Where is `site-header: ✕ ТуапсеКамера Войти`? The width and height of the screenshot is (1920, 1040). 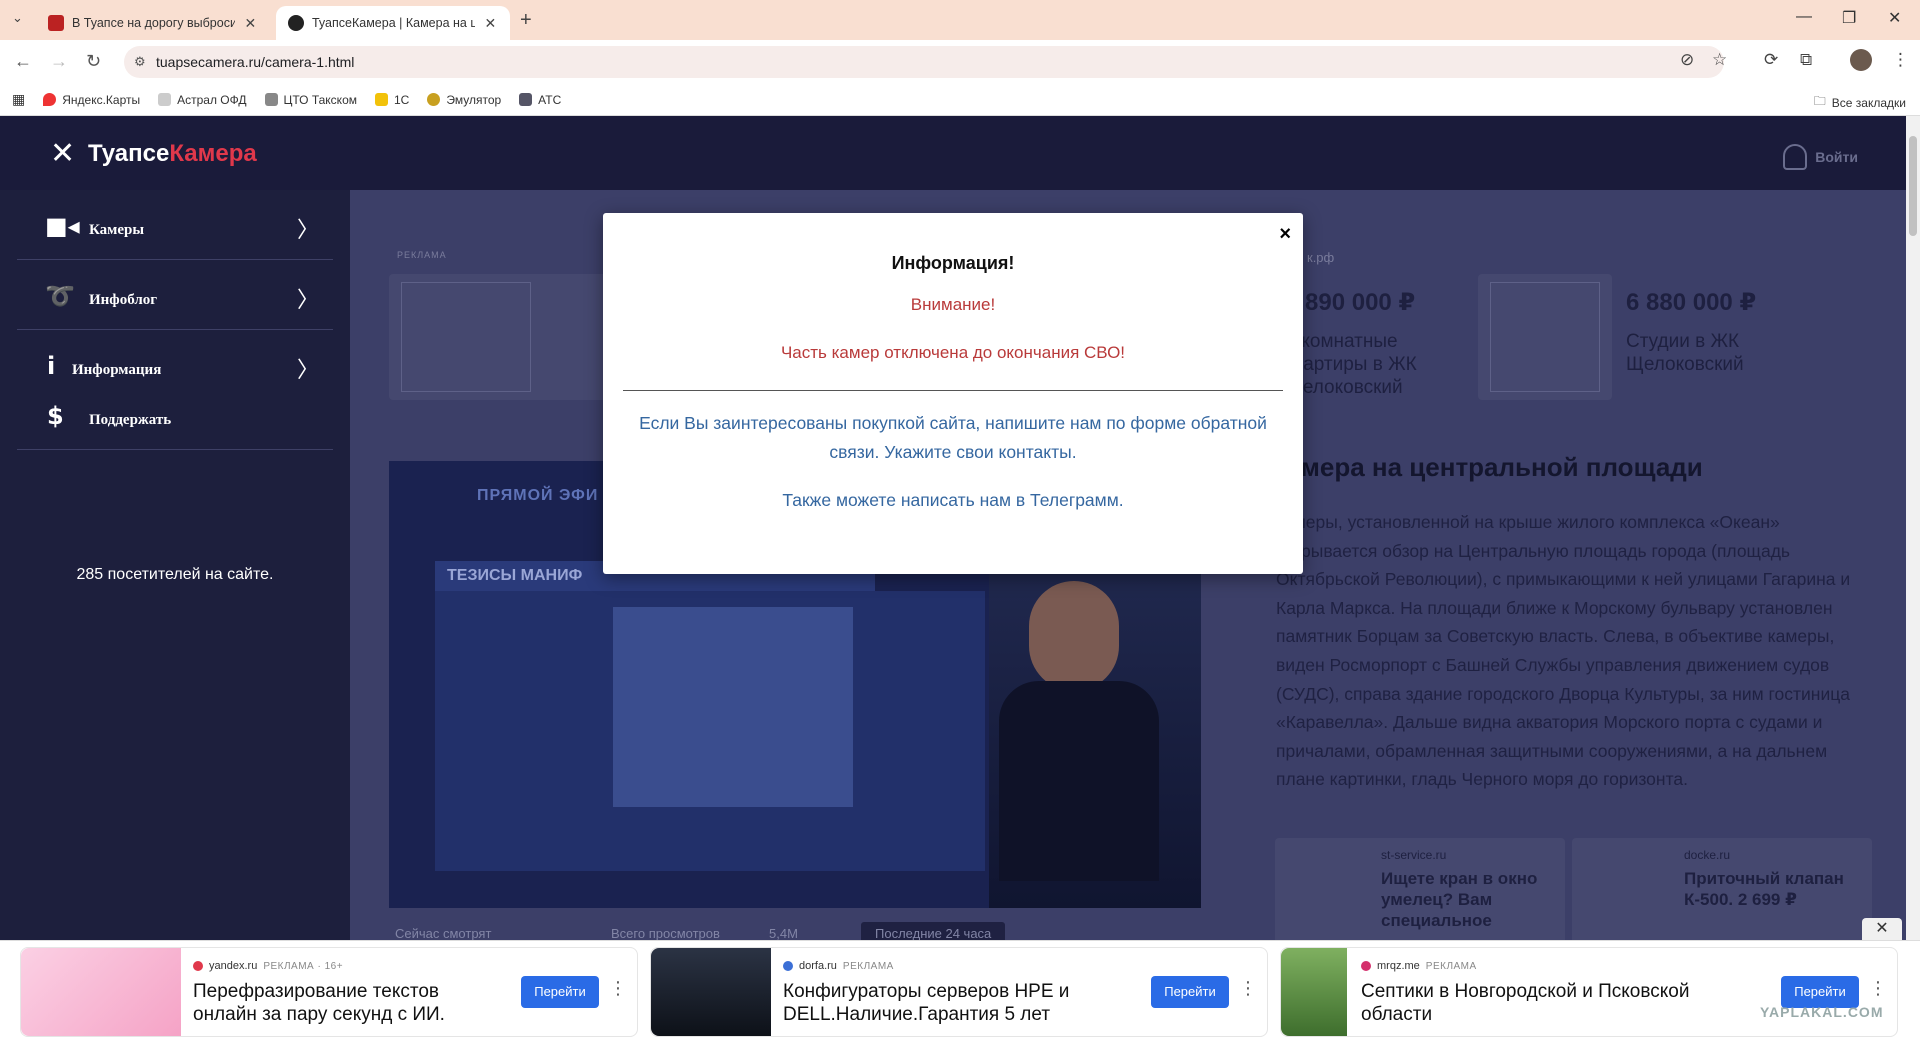
site-header: ✕ ТуапсеКамера Войти is located at coordinates (960, 153).